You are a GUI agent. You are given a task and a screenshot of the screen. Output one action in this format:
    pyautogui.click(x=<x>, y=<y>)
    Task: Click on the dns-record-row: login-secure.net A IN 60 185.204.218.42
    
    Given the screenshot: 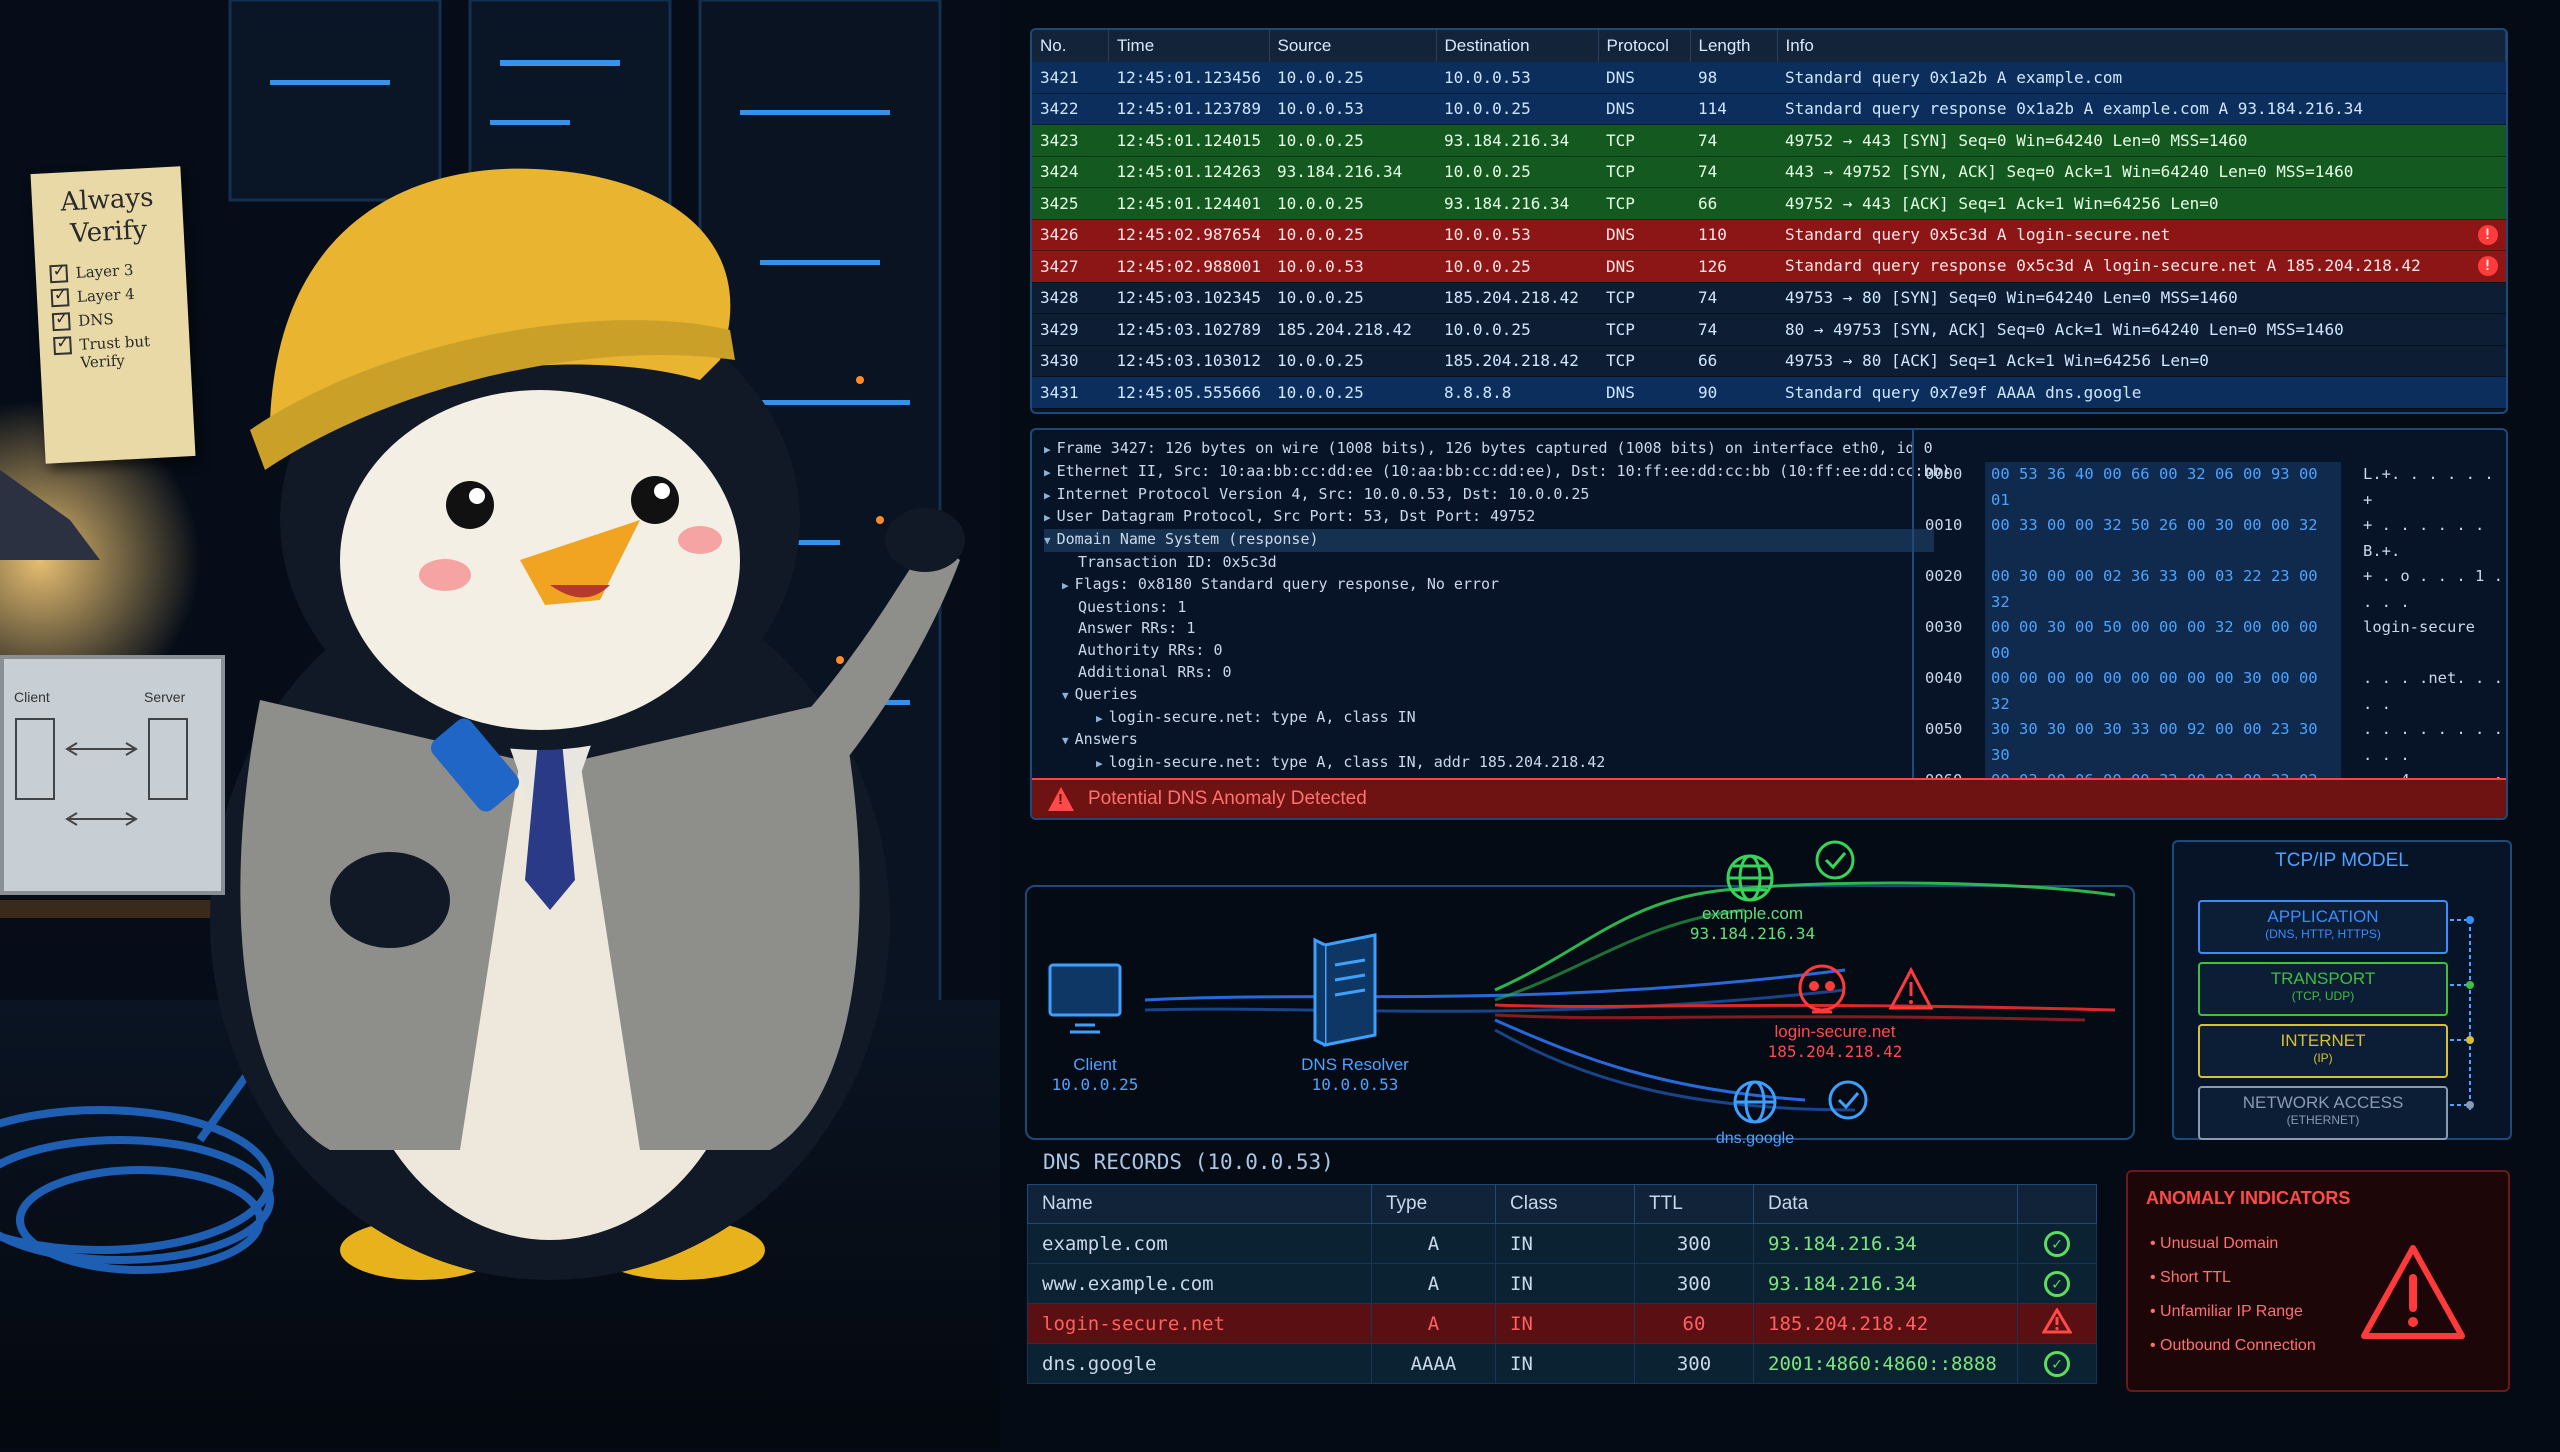 What is the action you would take?
    pyautogui.click(x=1562, y=1323)
    